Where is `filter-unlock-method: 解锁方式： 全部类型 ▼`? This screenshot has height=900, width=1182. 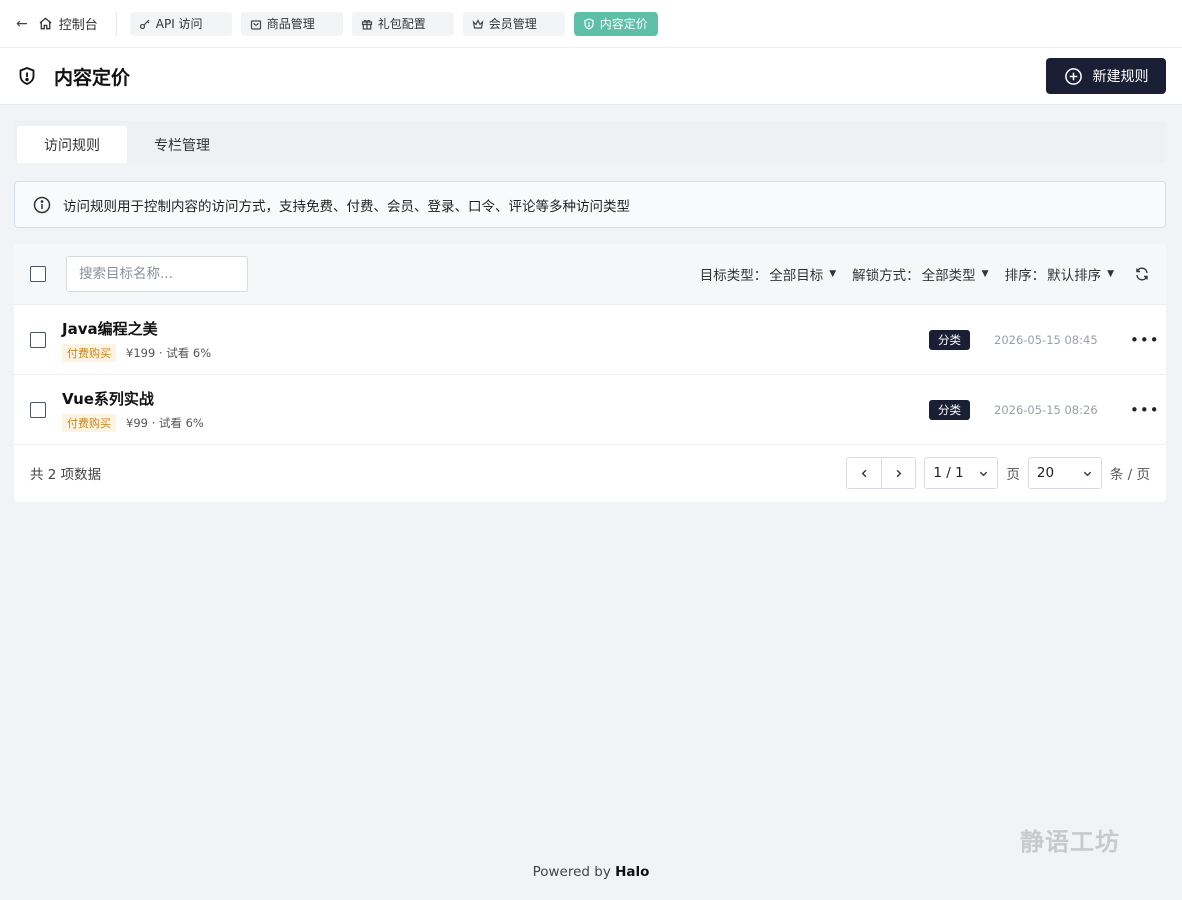 filter-unlock-method: 解锁方式： 全部类型 ▼ is located at coordinates (920, 274).